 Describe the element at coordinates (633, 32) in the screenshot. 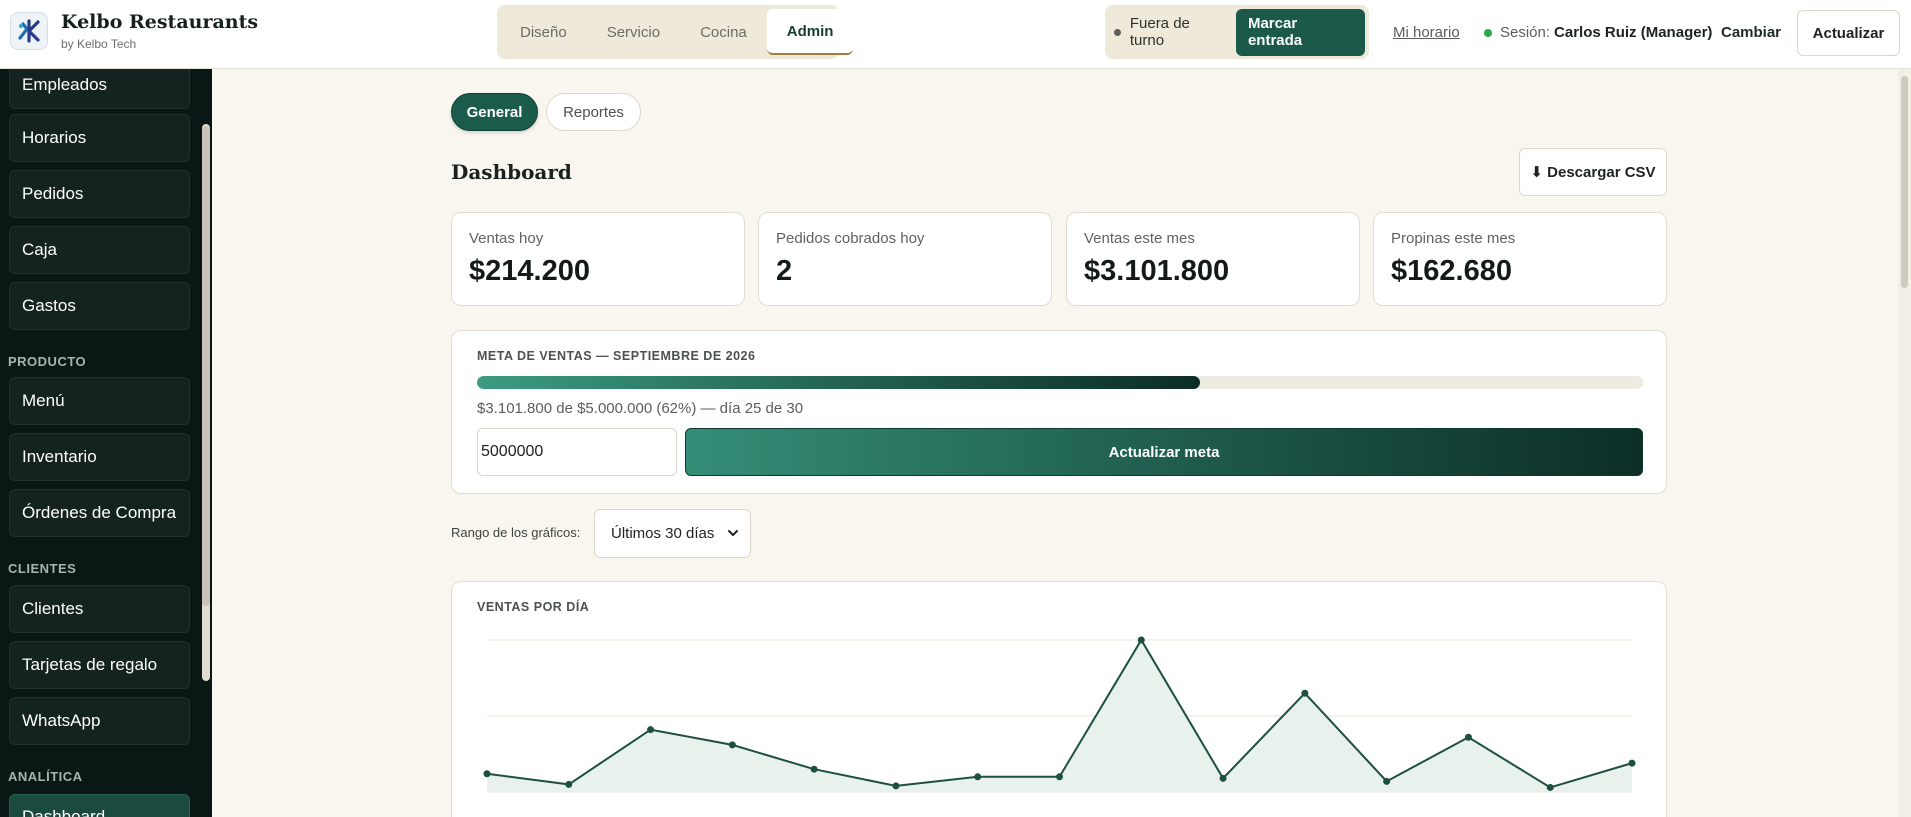

I see `mode-tab-servicio: Servicio` at that location.